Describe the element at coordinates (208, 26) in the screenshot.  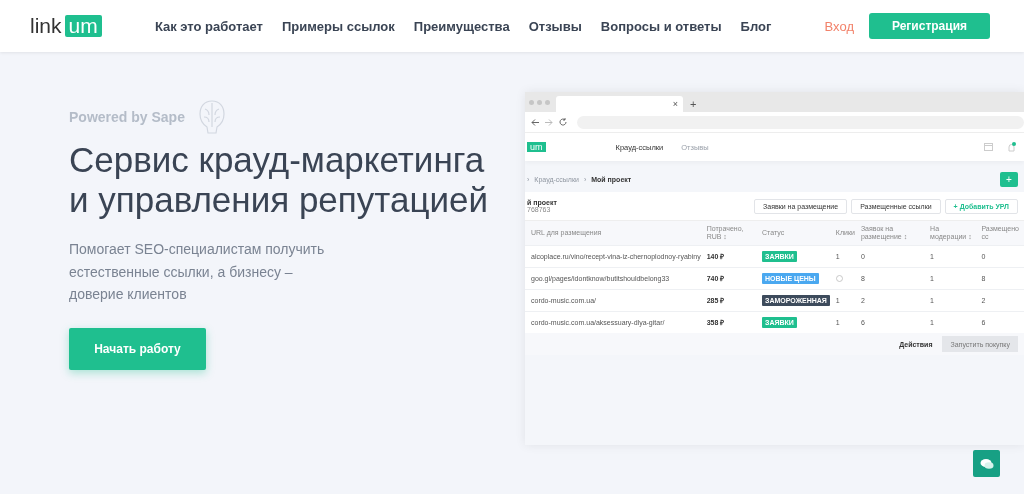
I see `nav-link: Как это работает` at that location.